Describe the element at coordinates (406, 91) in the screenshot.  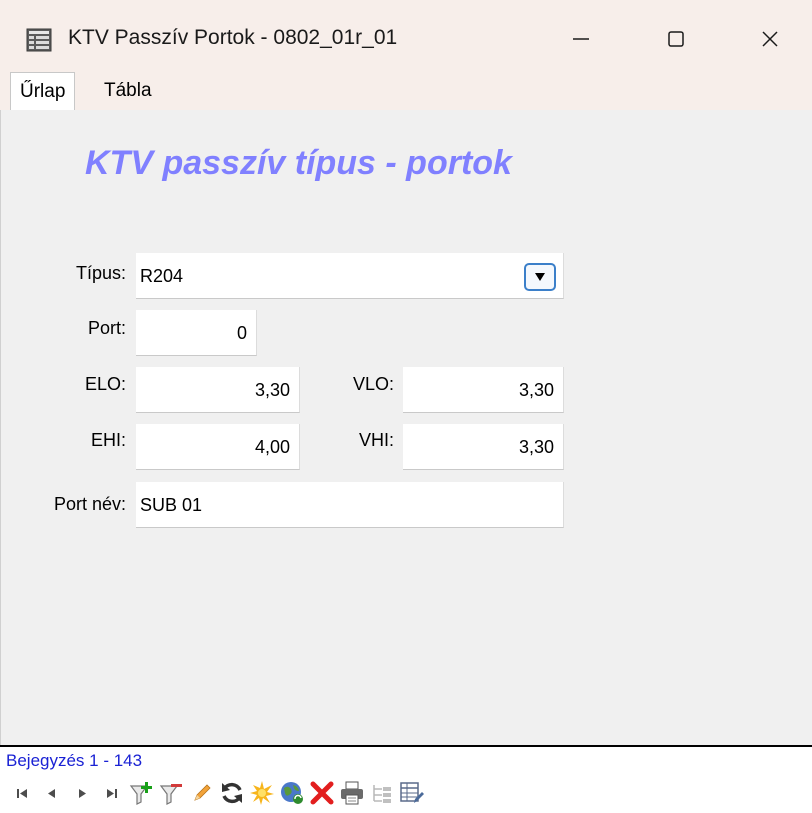
I see `tab-strip: Űrlap Tábla` at that location.